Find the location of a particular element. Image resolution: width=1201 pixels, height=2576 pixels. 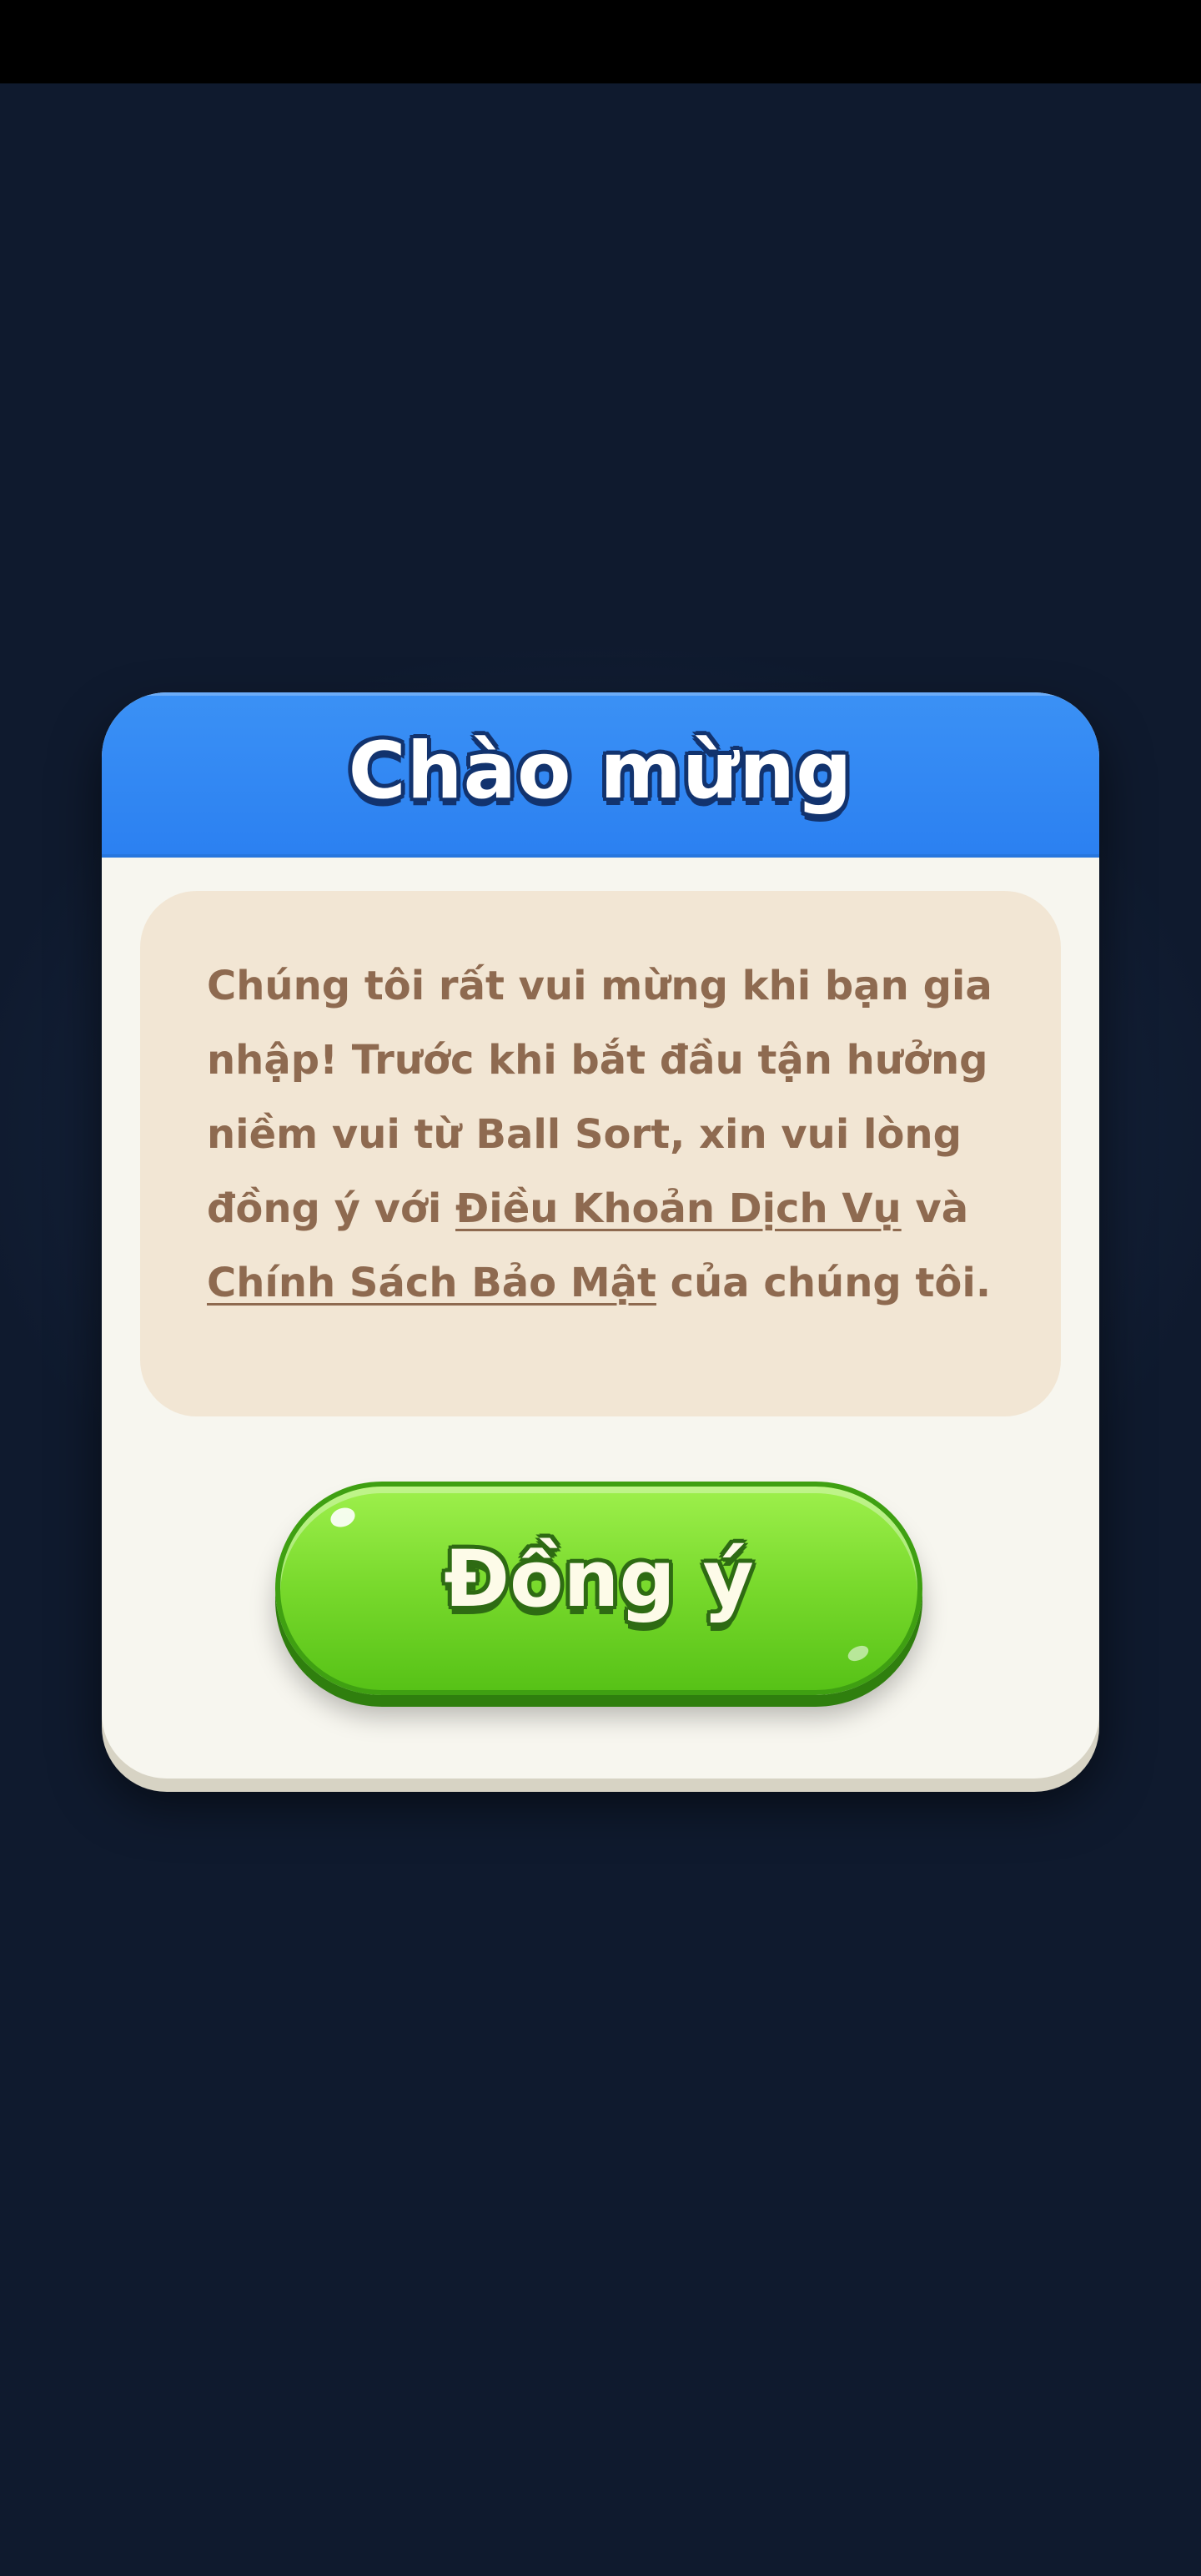

agree-button: Đồng ý is located at coordinates (598, 1588).